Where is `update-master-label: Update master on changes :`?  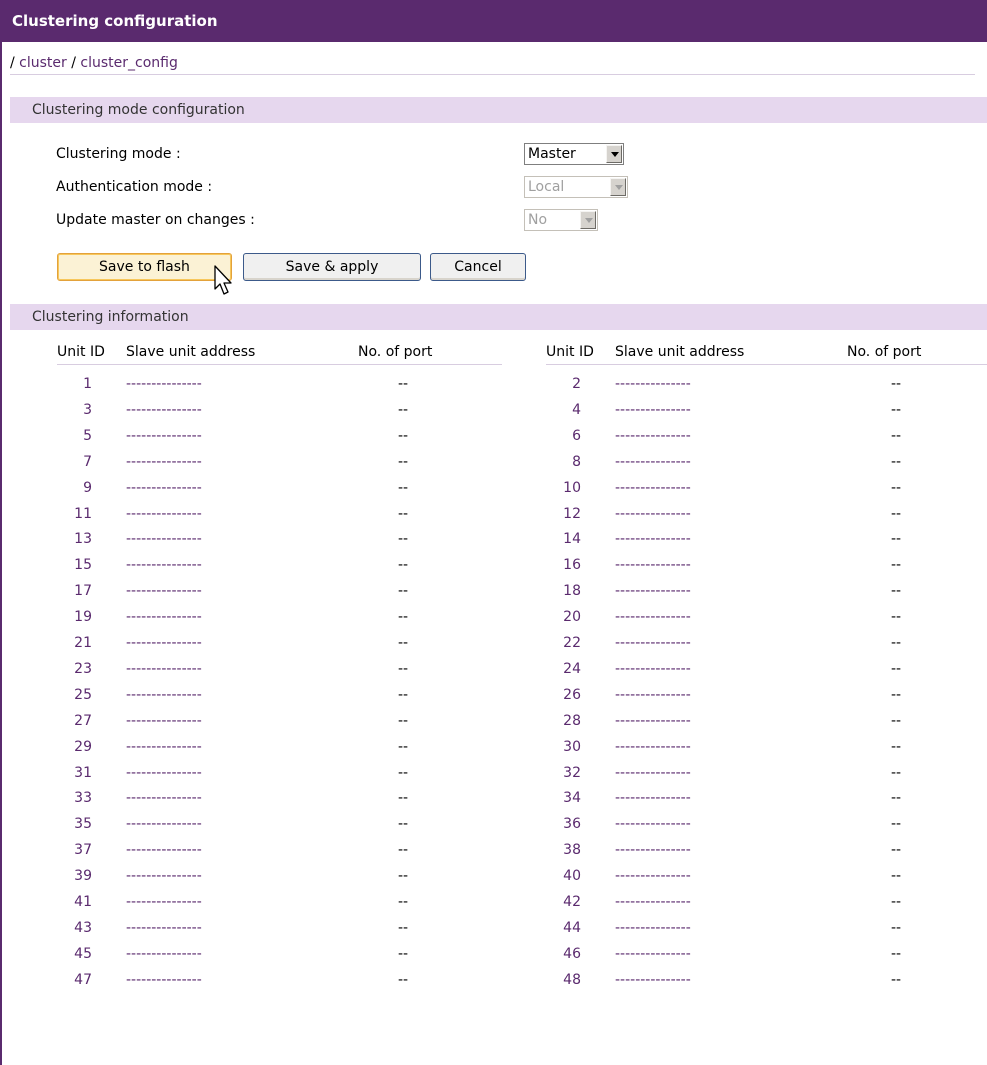 update-master-label: Update master on changes : is located at coordinates (155, 220).